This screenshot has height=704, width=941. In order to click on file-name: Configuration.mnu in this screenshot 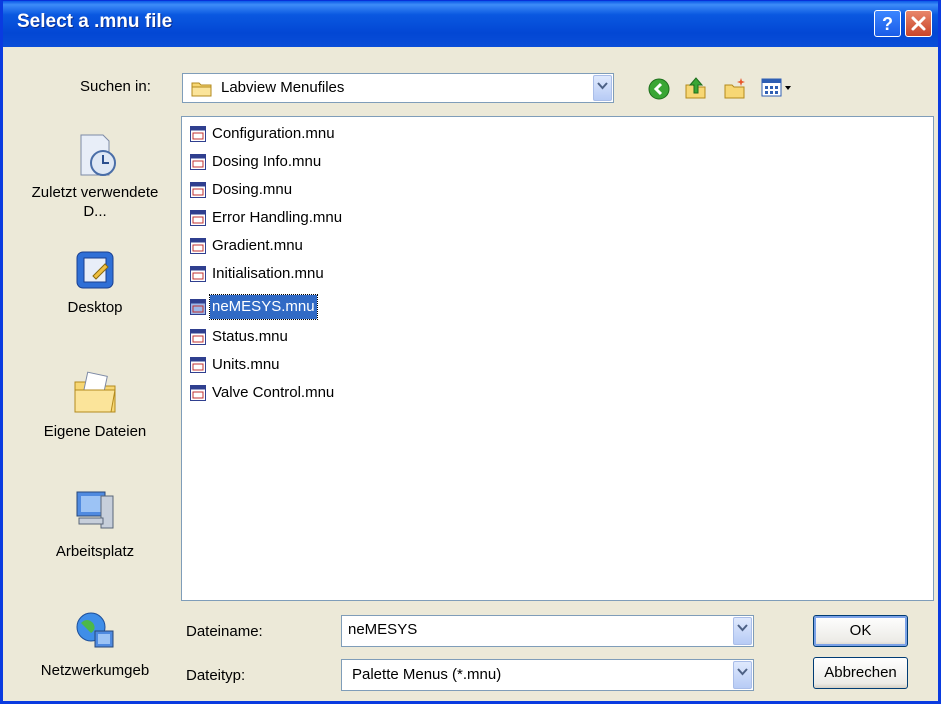, I will do `click(273, 133)`.